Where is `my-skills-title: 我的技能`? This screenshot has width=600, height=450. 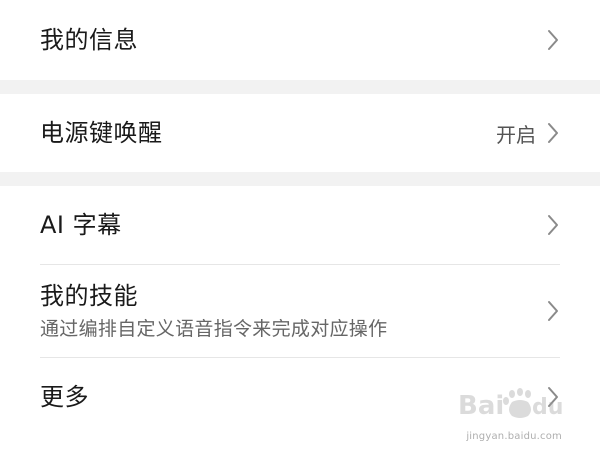 my-skills-title: 我的技能 is located at coordinates (89, 296).